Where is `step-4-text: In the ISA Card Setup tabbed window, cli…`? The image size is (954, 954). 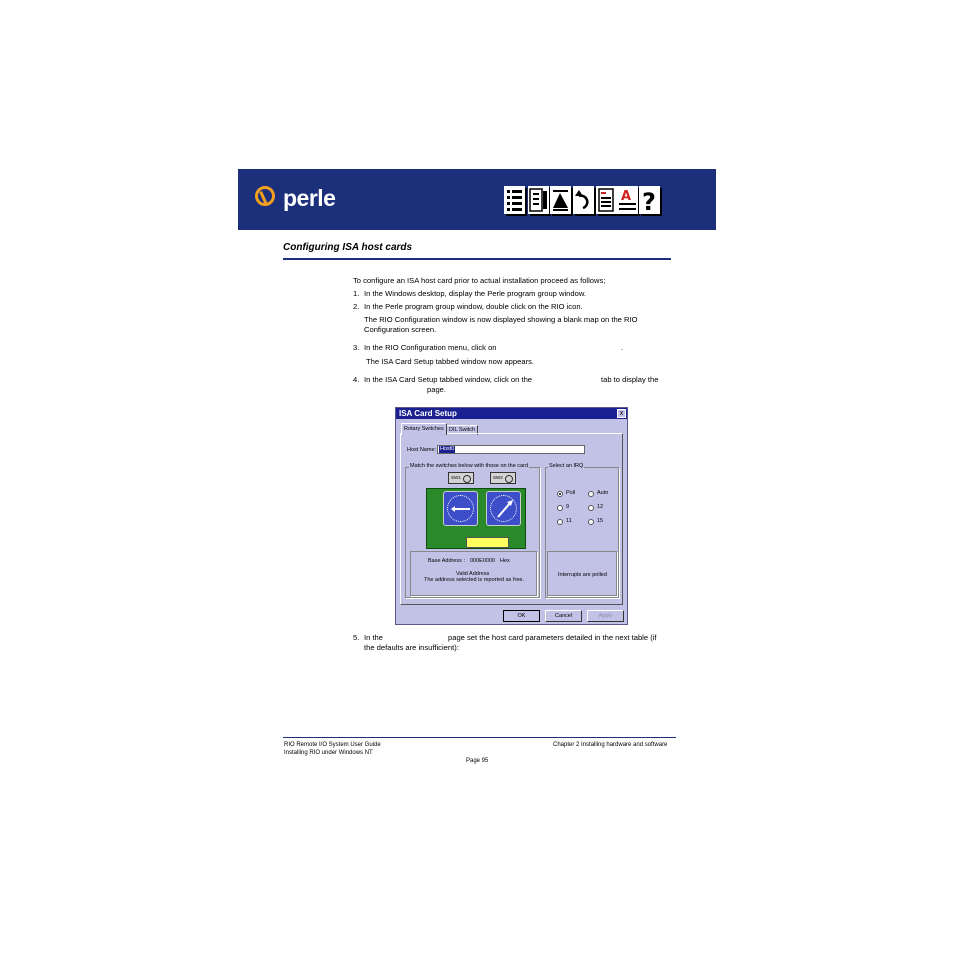
step-4-text: In the ISA Card Setup tabbed window, cli… is located at coordinates (448, 379).